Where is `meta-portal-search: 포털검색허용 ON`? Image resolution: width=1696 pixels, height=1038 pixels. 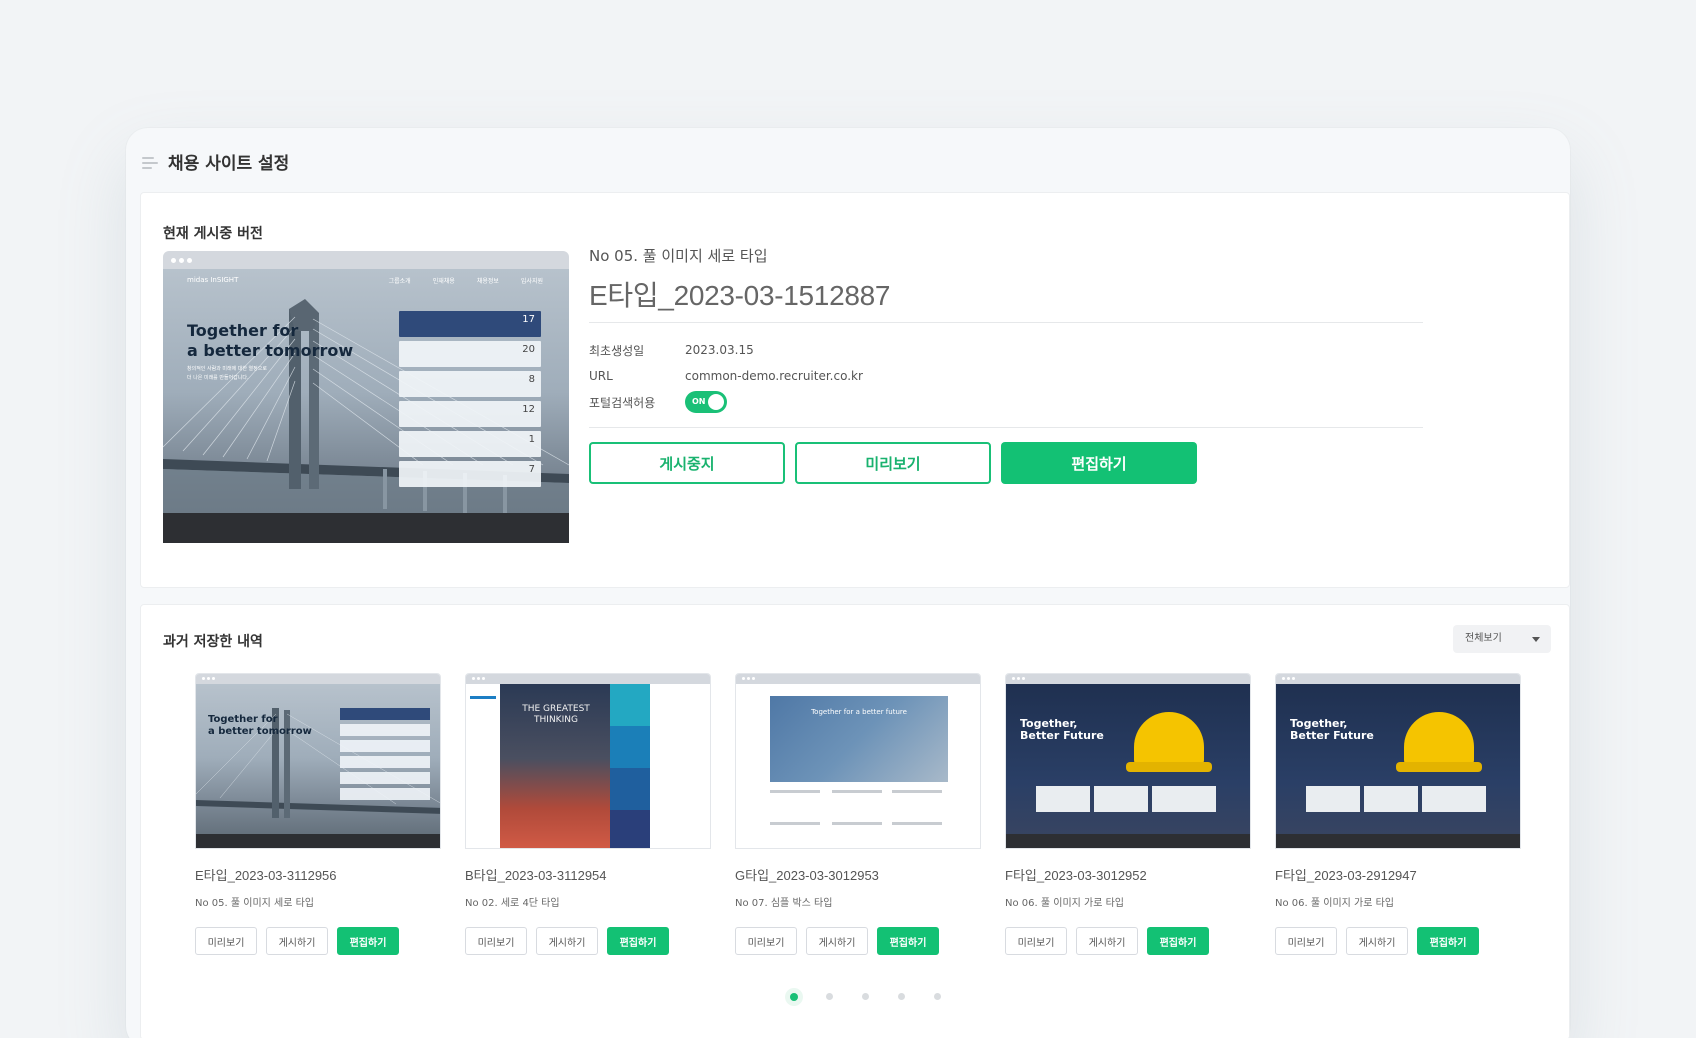
meta-portal-search: 포털검색허용 ON is located at coordinates (1006, 402).